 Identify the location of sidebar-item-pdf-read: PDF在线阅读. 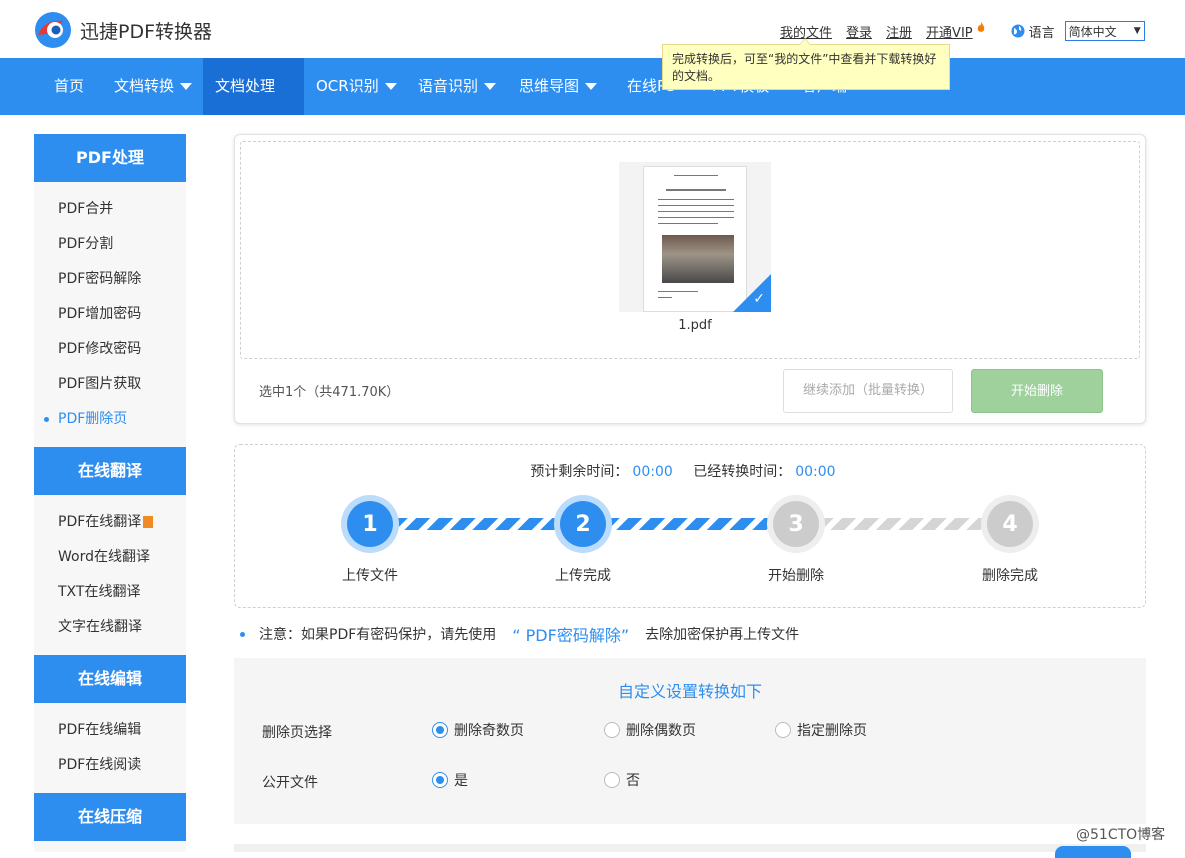
(110, 765).